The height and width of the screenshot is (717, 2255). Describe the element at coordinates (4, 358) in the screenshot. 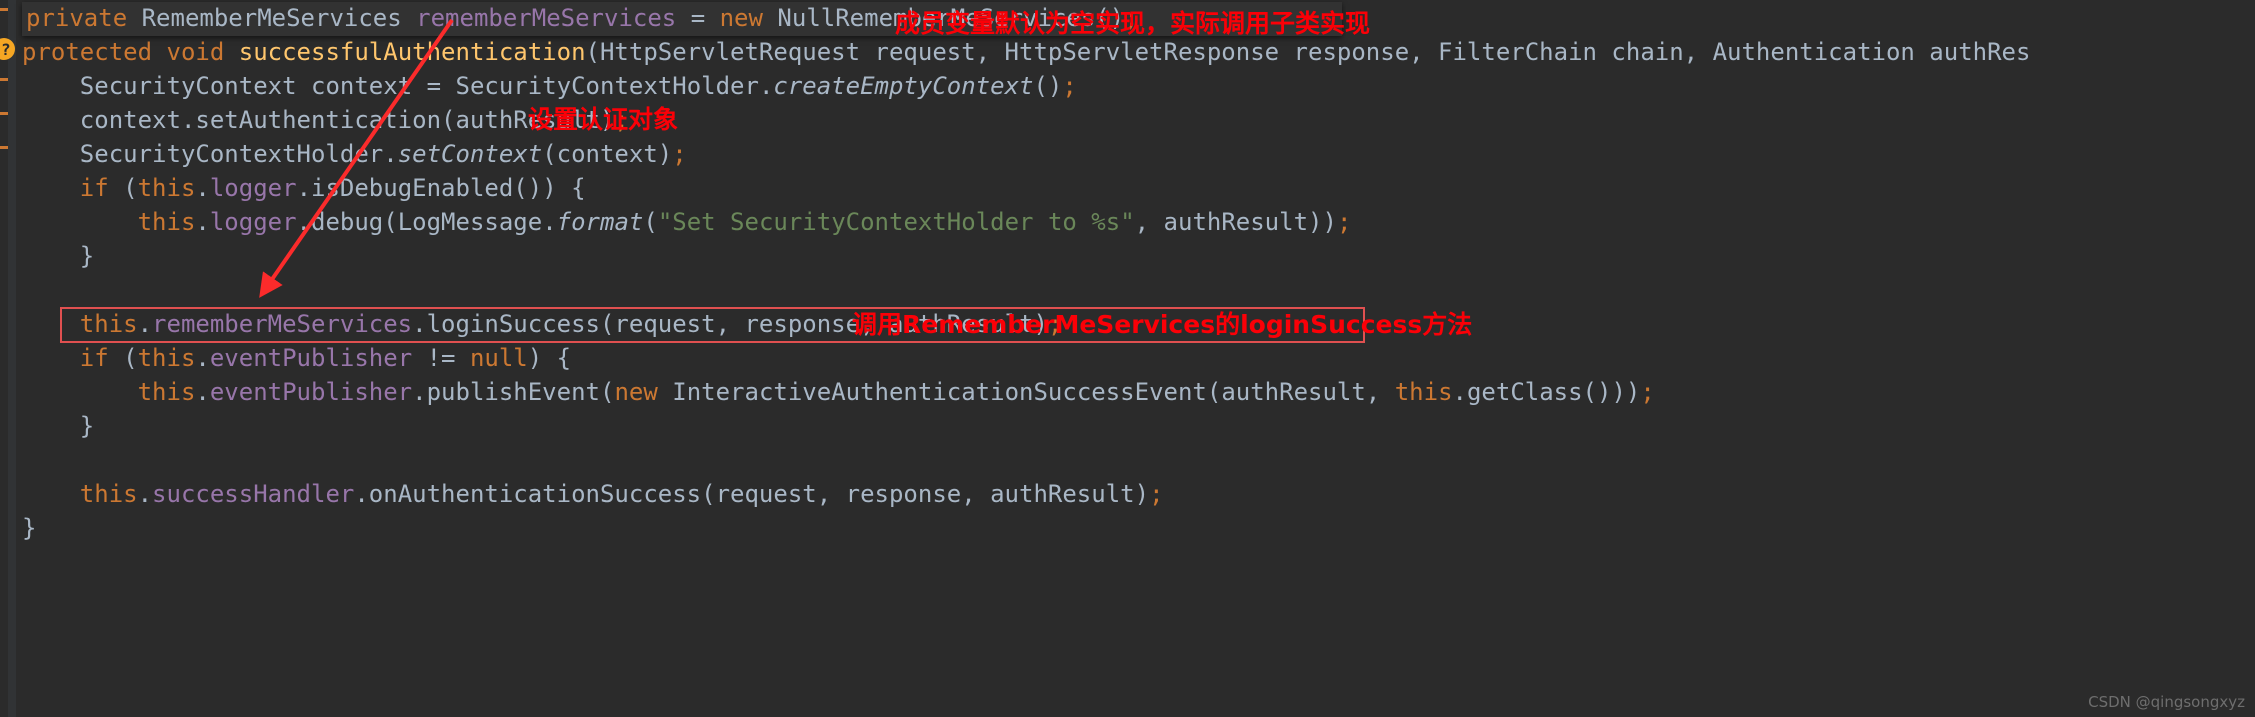

I see `editor-gutter-inner` at that location.